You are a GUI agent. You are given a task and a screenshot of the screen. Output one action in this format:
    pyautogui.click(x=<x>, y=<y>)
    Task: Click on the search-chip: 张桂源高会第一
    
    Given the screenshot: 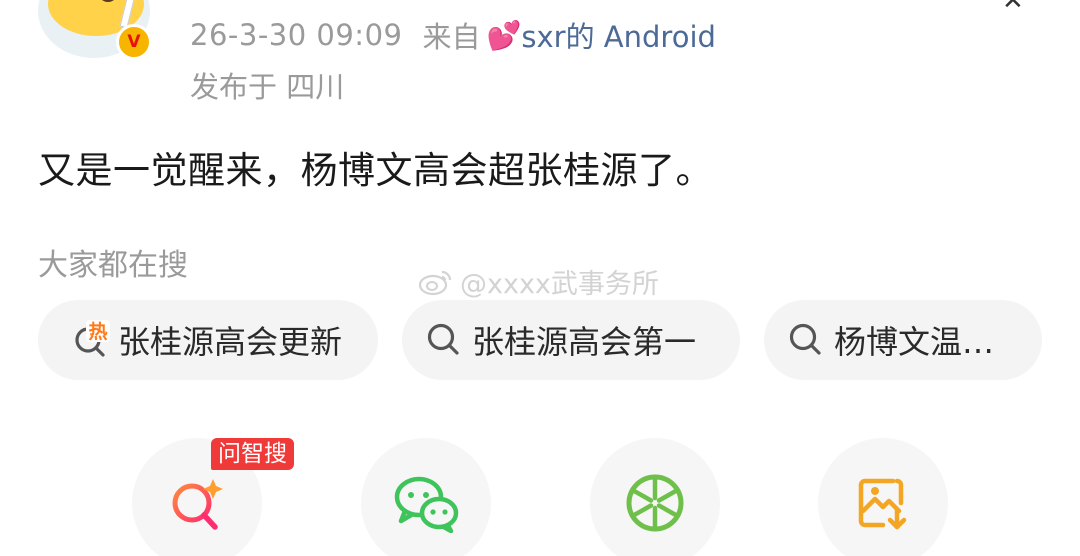 What is the action you would take?
    pyautogui.click(x=571, y=340)
    